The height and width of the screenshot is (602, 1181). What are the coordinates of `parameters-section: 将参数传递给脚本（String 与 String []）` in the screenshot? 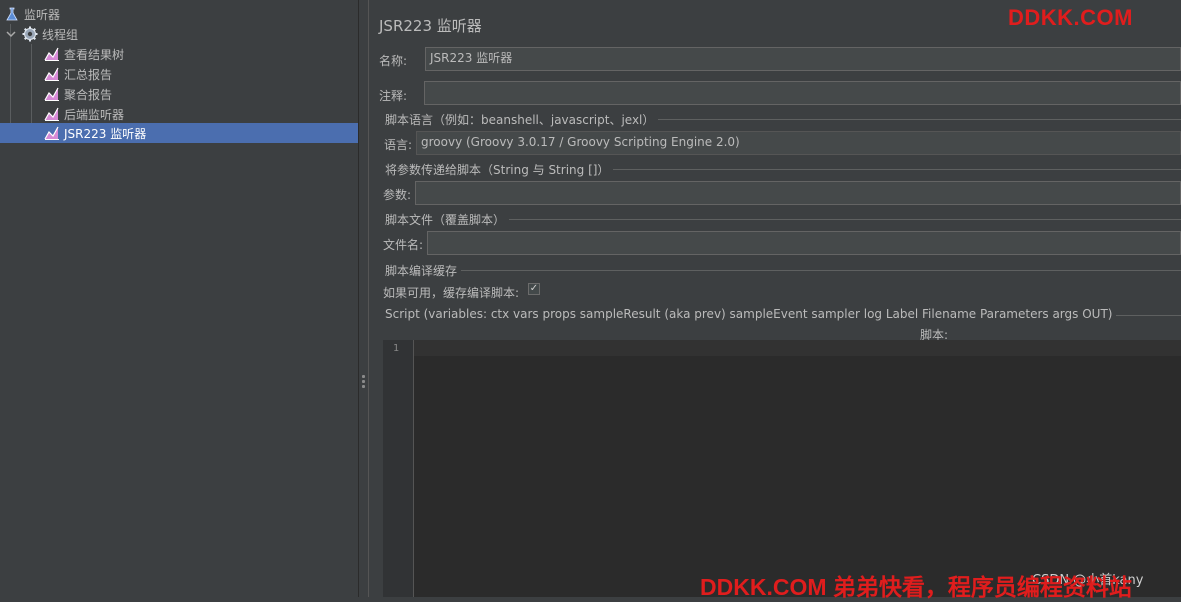 It's located at (783, 169).